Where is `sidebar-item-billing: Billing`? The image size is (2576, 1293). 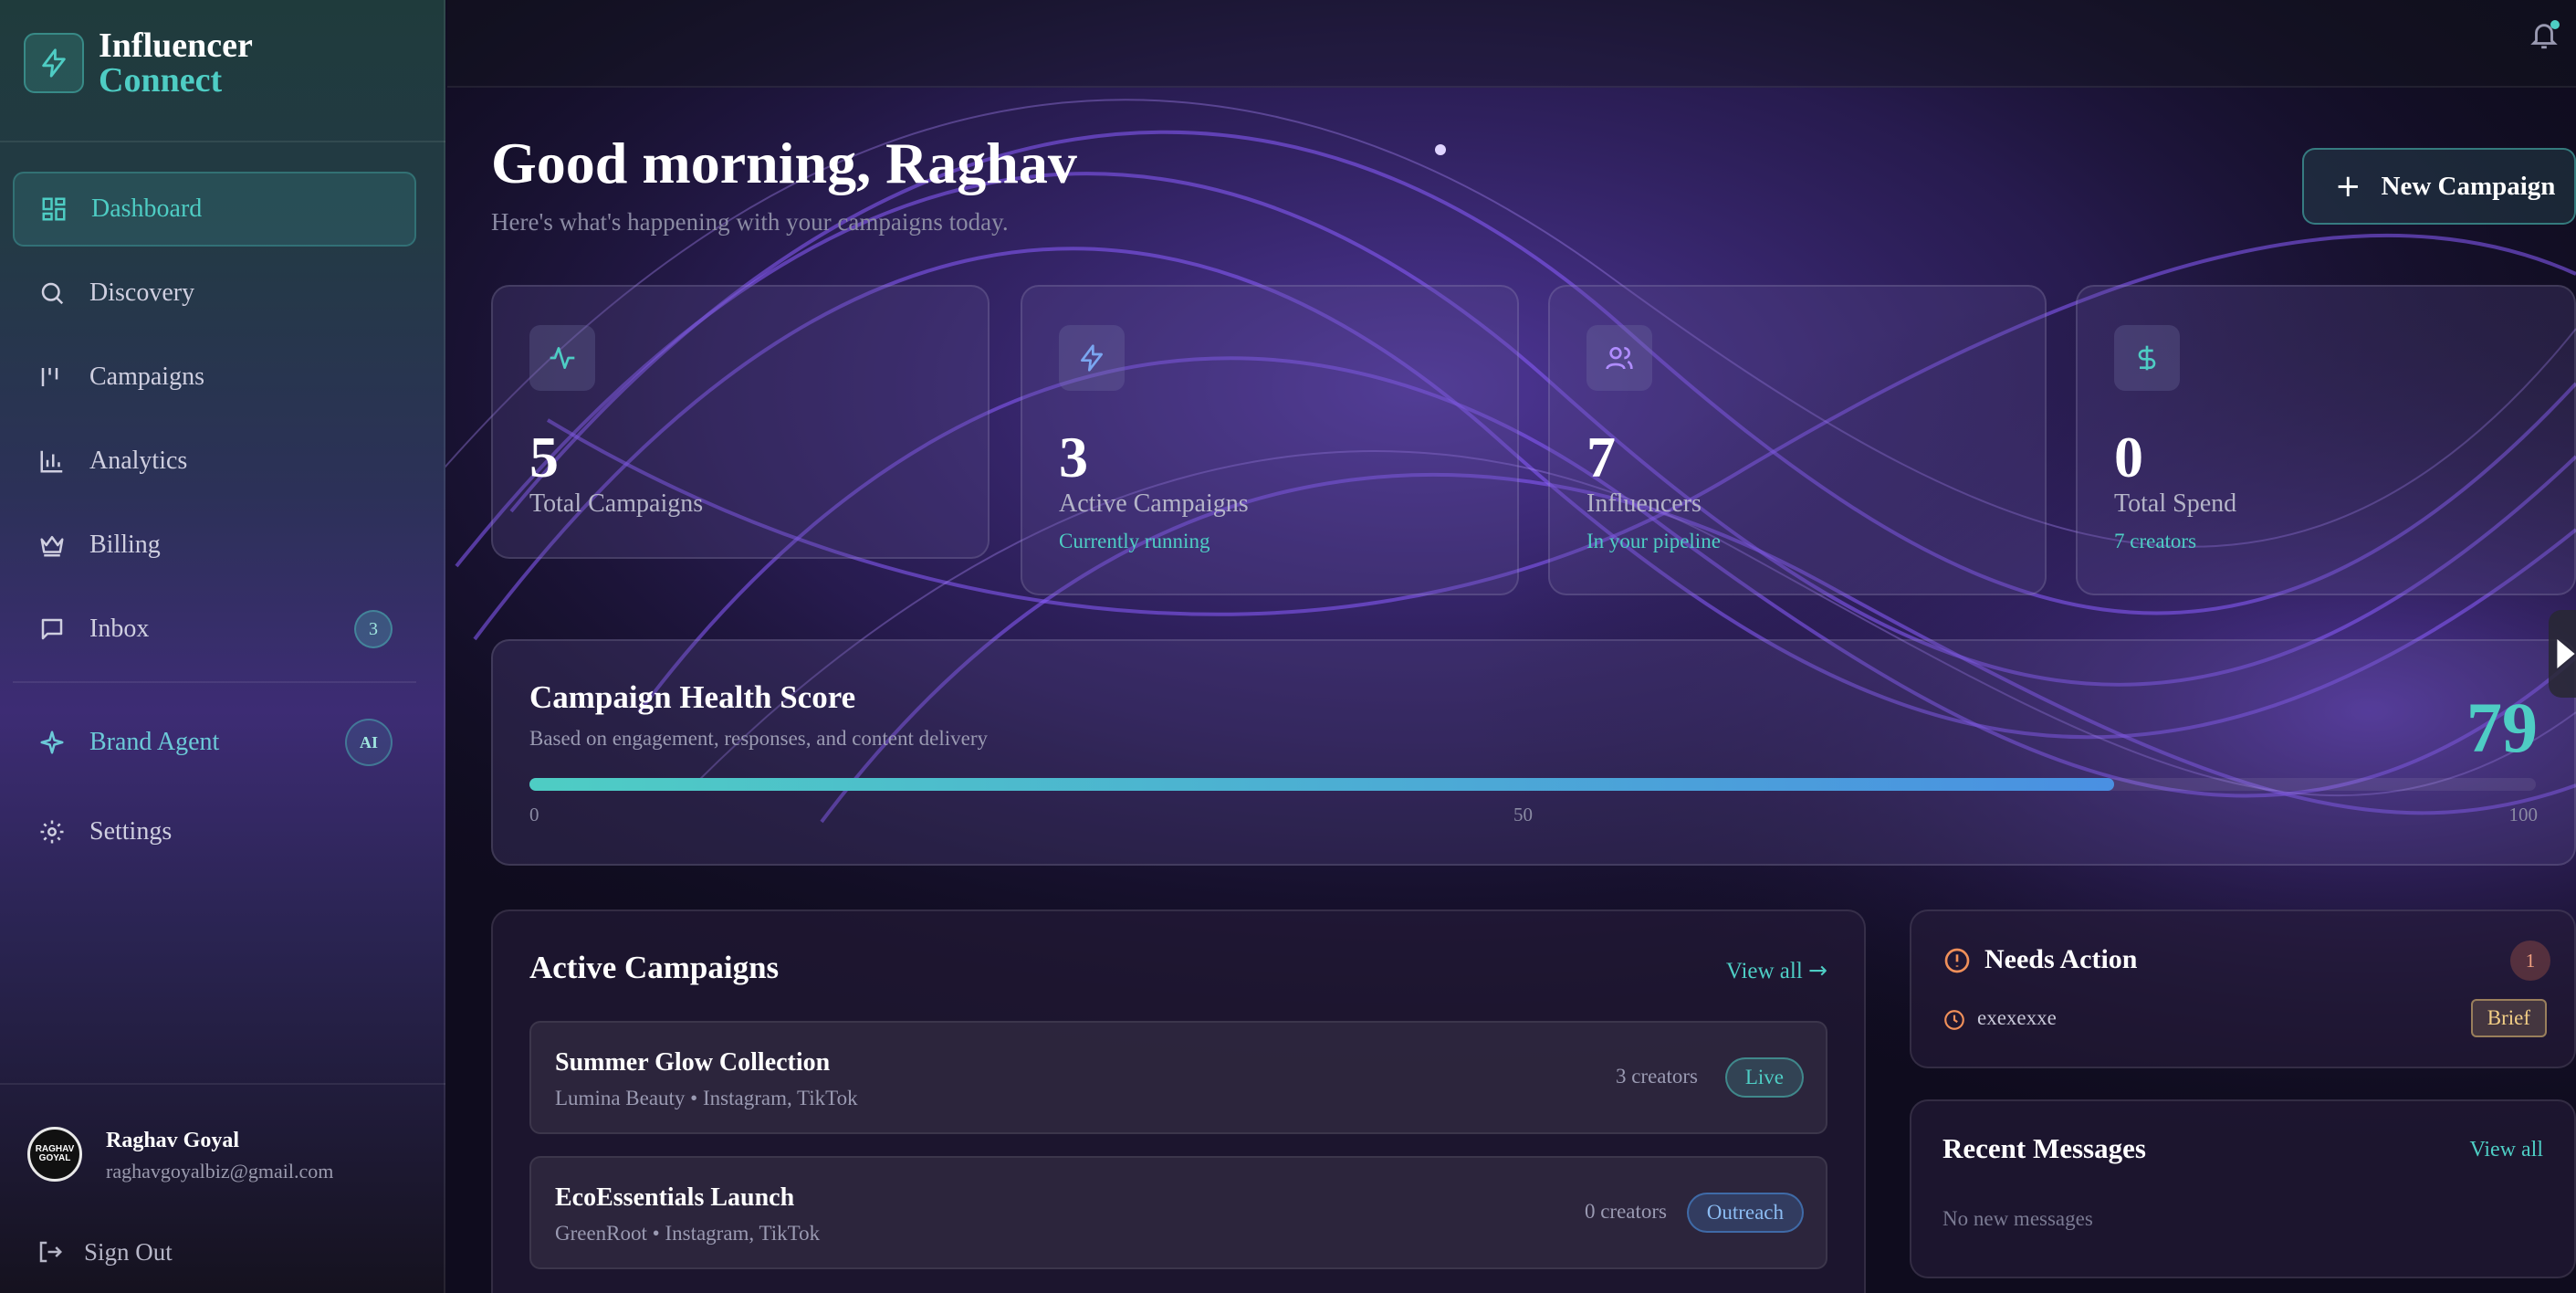 sidebar-item-billing: Billing is located at coordinates (214, 546).